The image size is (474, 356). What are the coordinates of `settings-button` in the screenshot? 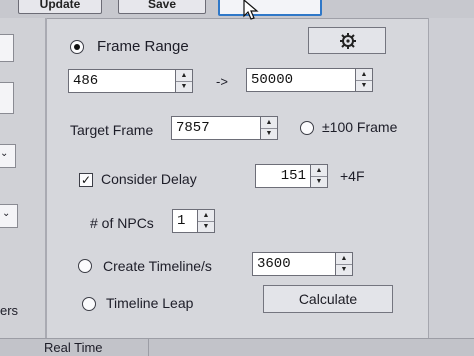 It's located at (347, 40).